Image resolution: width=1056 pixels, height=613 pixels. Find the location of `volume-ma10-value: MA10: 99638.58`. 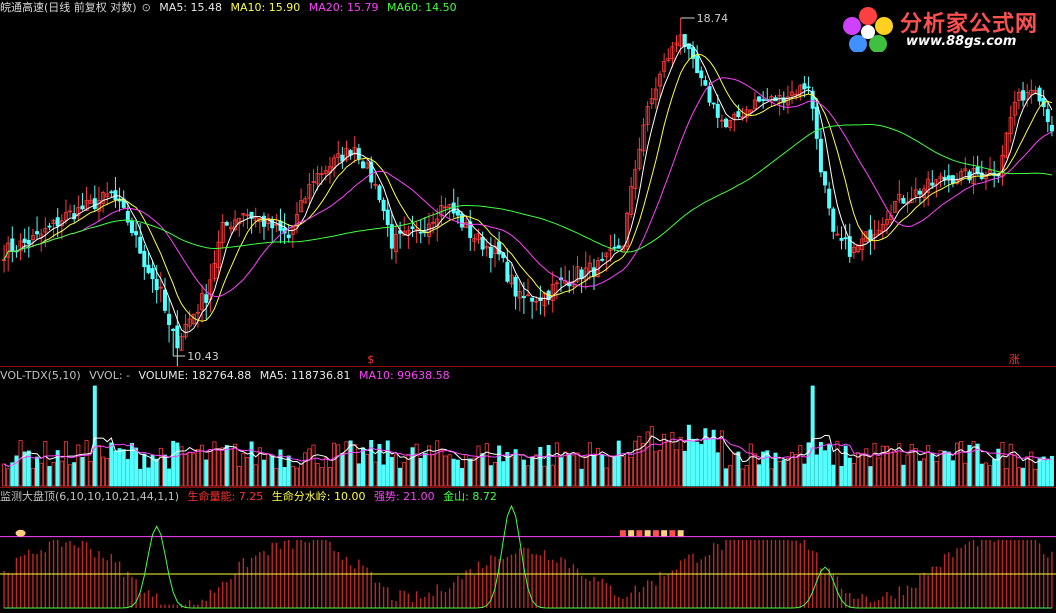

volume-ma10-value: MA10: 99638.58 is located at coordinates (404, 375).